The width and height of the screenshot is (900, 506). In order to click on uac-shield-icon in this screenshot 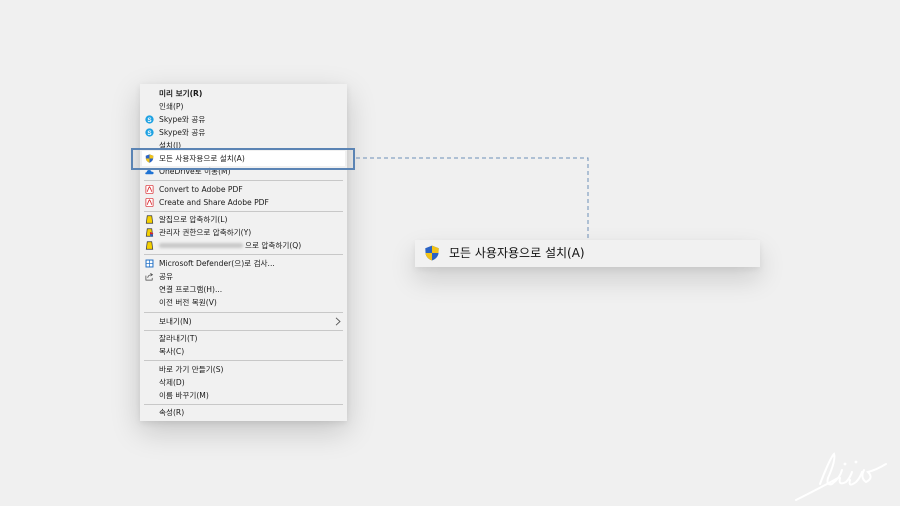, I will do `click(432, 253)`.